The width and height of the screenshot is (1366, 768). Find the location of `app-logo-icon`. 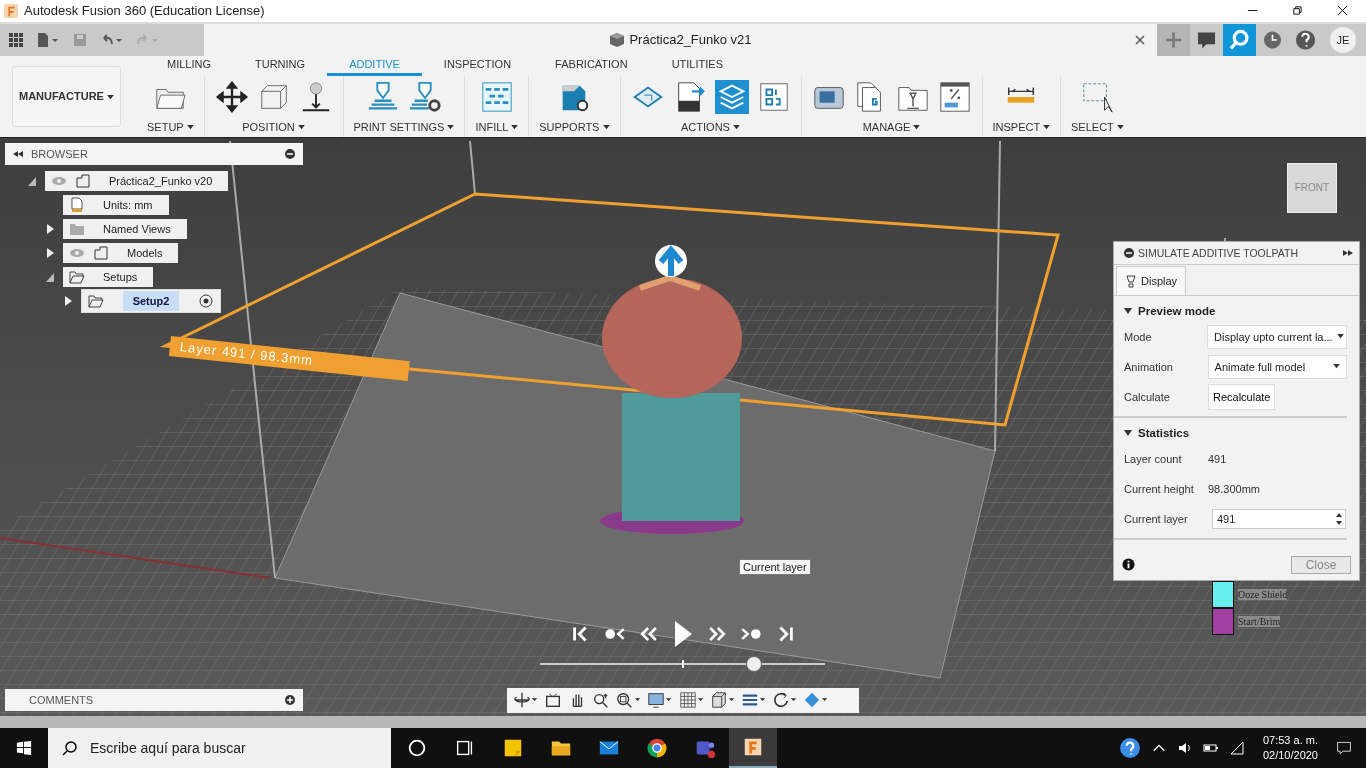

app-logo-icon is located at coordinates (11, 11).